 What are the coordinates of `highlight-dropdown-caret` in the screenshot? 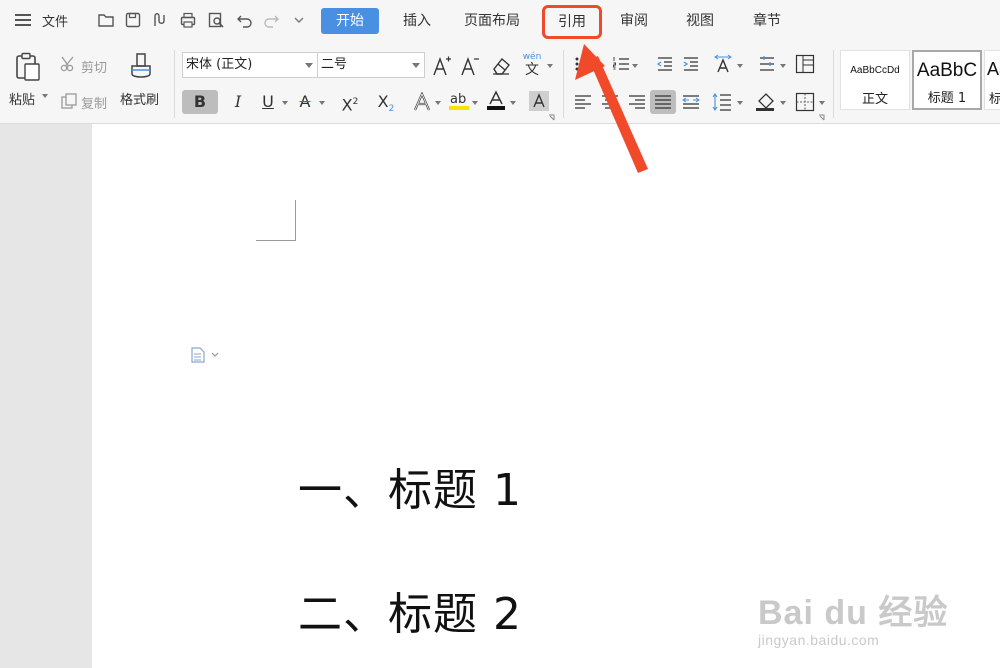 It's located at (475, 103).